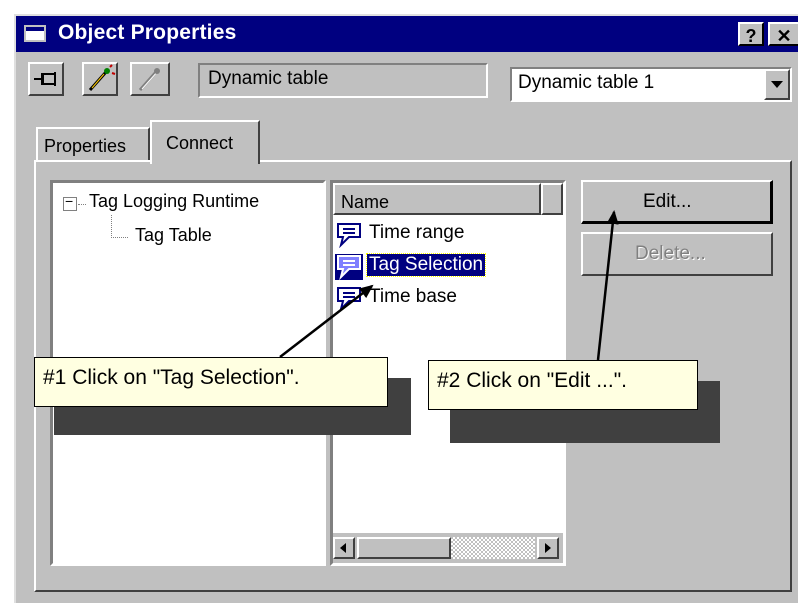  I want to click on arrow-to-edit-button, so click(607, 285).